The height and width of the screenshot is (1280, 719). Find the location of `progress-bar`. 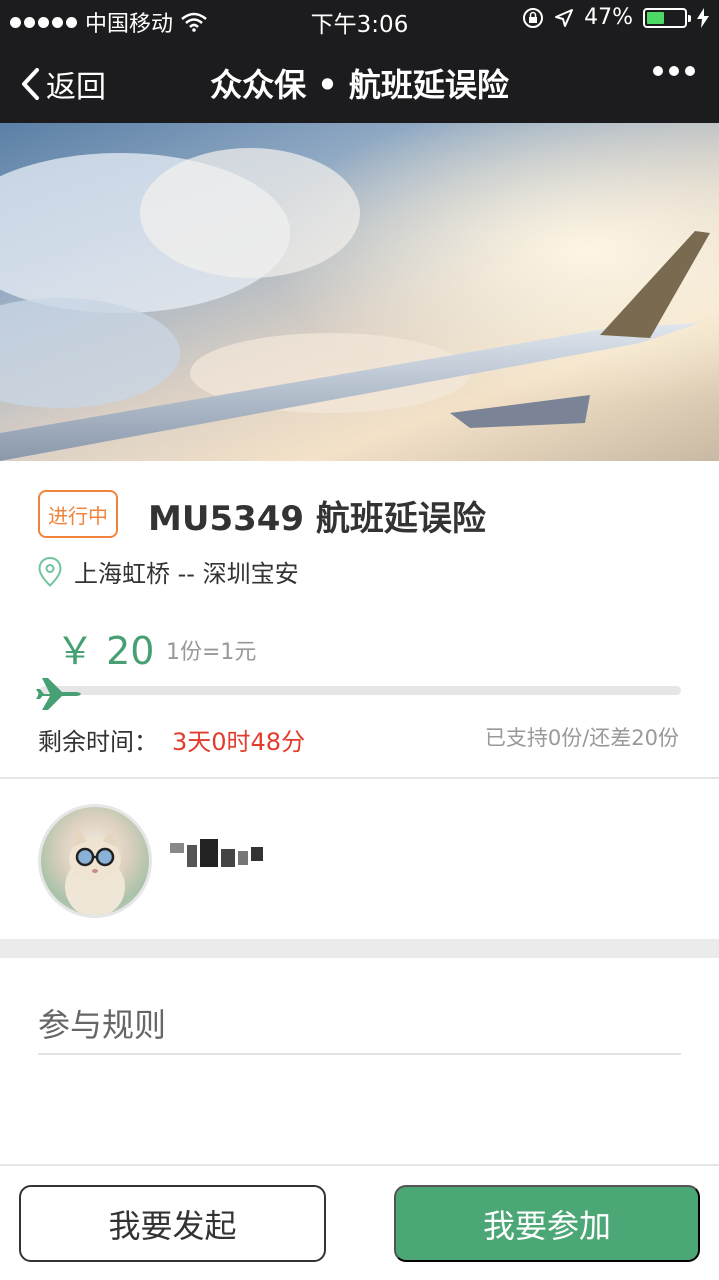

progress-bar is located at coordinates (360, 690).